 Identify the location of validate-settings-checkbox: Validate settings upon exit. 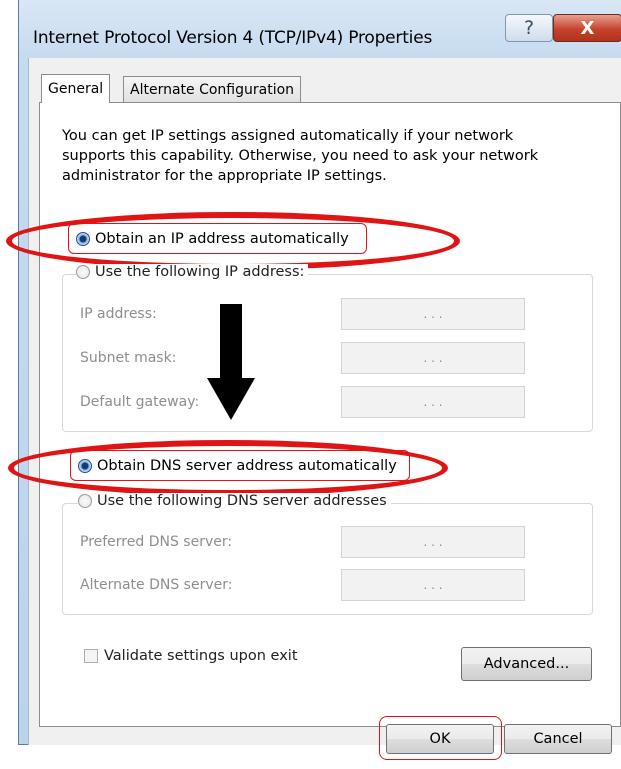
(191, 656).